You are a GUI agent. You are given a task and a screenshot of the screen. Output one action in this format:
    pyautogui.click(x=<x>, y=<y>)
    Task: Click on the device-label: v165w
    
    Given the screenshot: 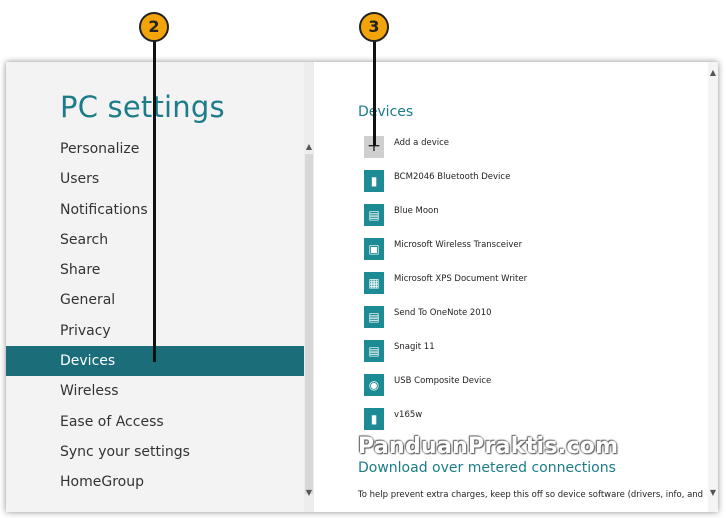 What is the action you would take?
    pyautogui.click(x=408, y=415)
    